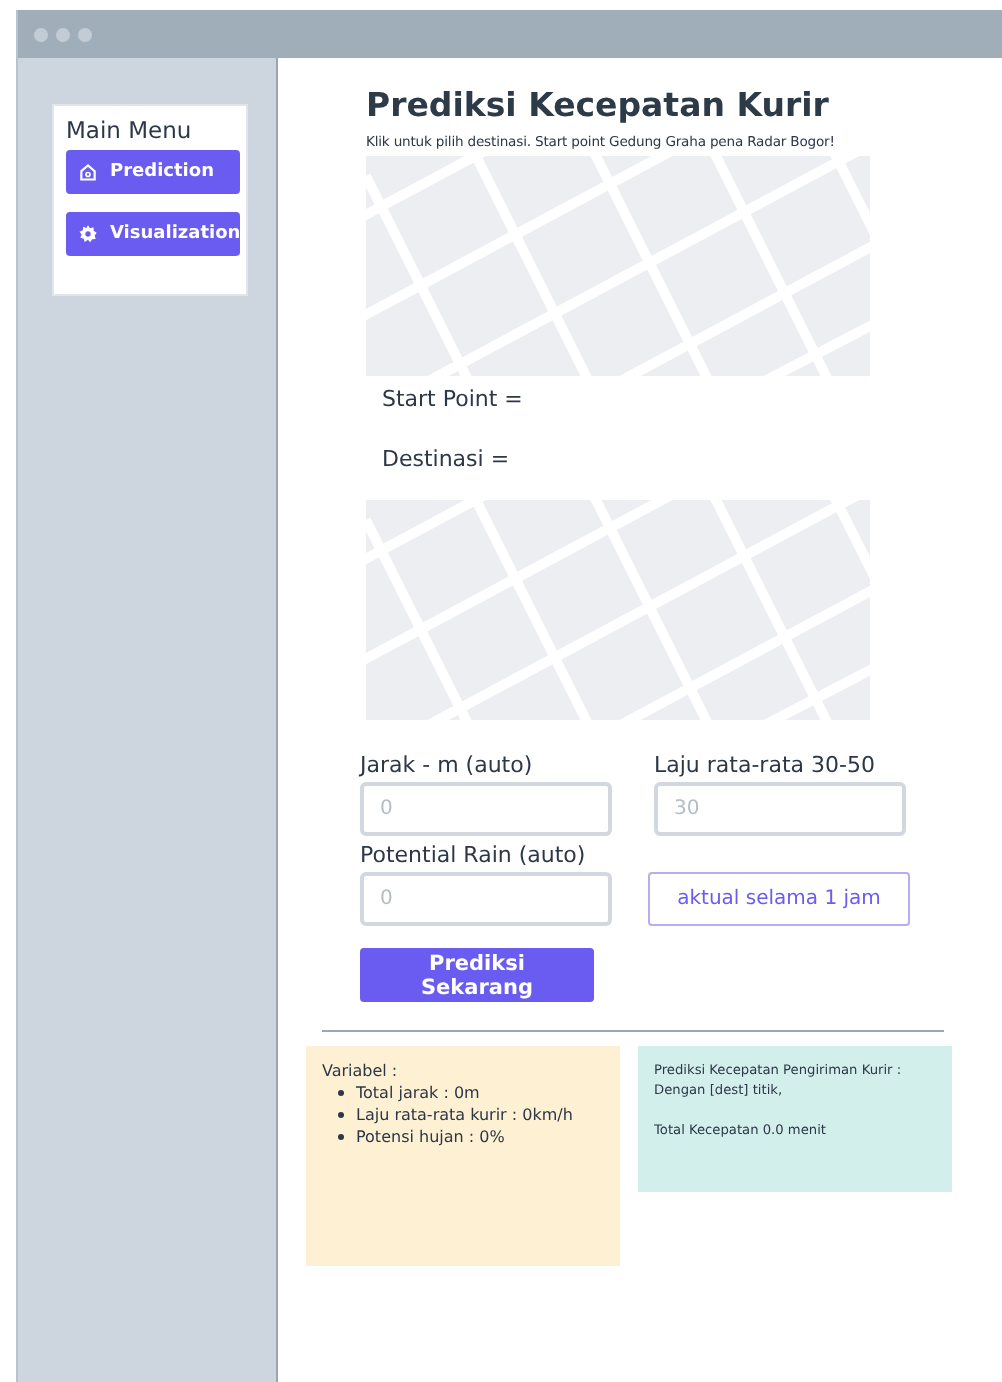  What do you see at coordinates (477, 975) in the screenshot?
I see `predict-button: Prediksi Sekarang` at bounding box center [477, 975].